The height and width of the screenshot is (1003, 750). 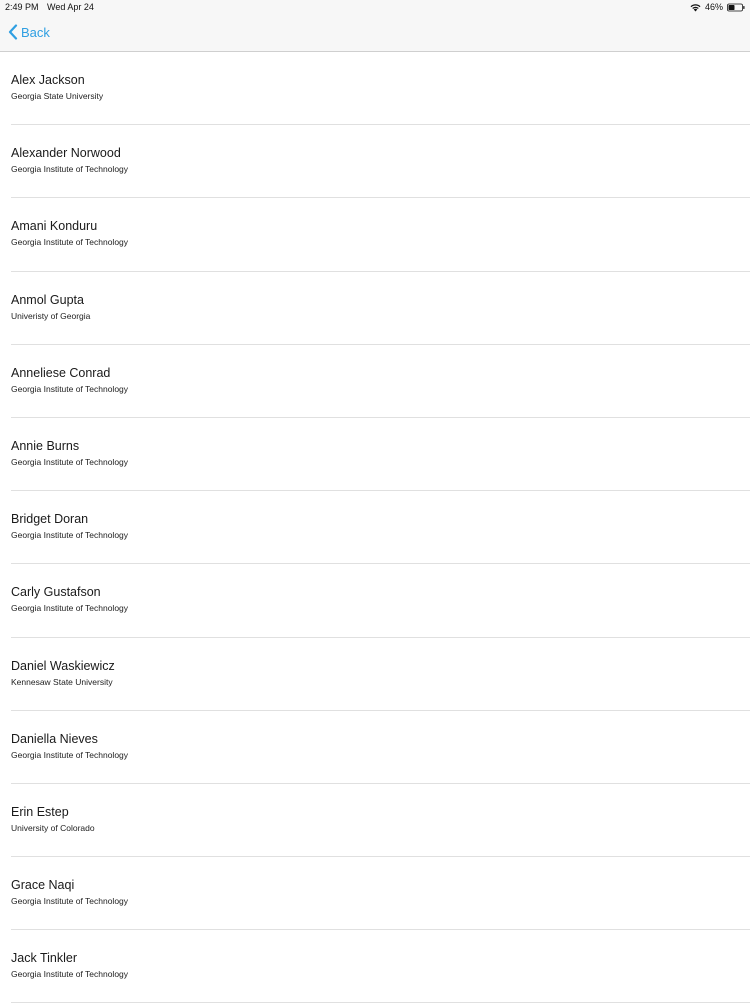 I want to click on wifi-icon, so click(x=695, y=7).